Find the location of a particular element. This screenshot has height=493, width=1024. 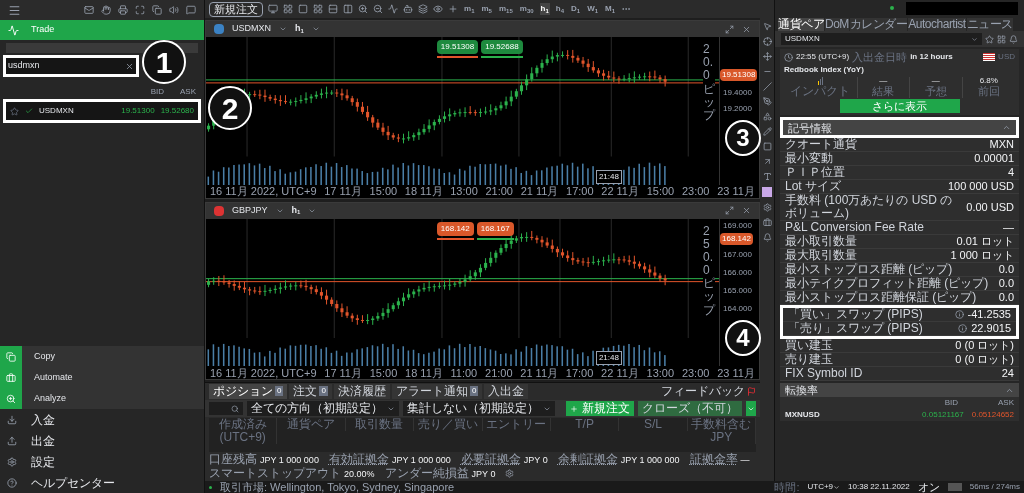

feedback-link: フィードバック is located at coordinates (703, 391).